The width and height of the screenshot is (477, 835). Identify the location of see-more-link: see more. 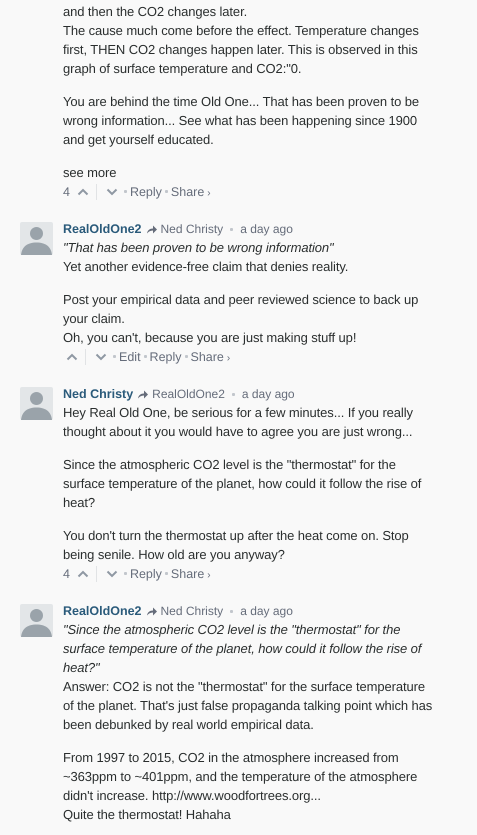
(249, 172).